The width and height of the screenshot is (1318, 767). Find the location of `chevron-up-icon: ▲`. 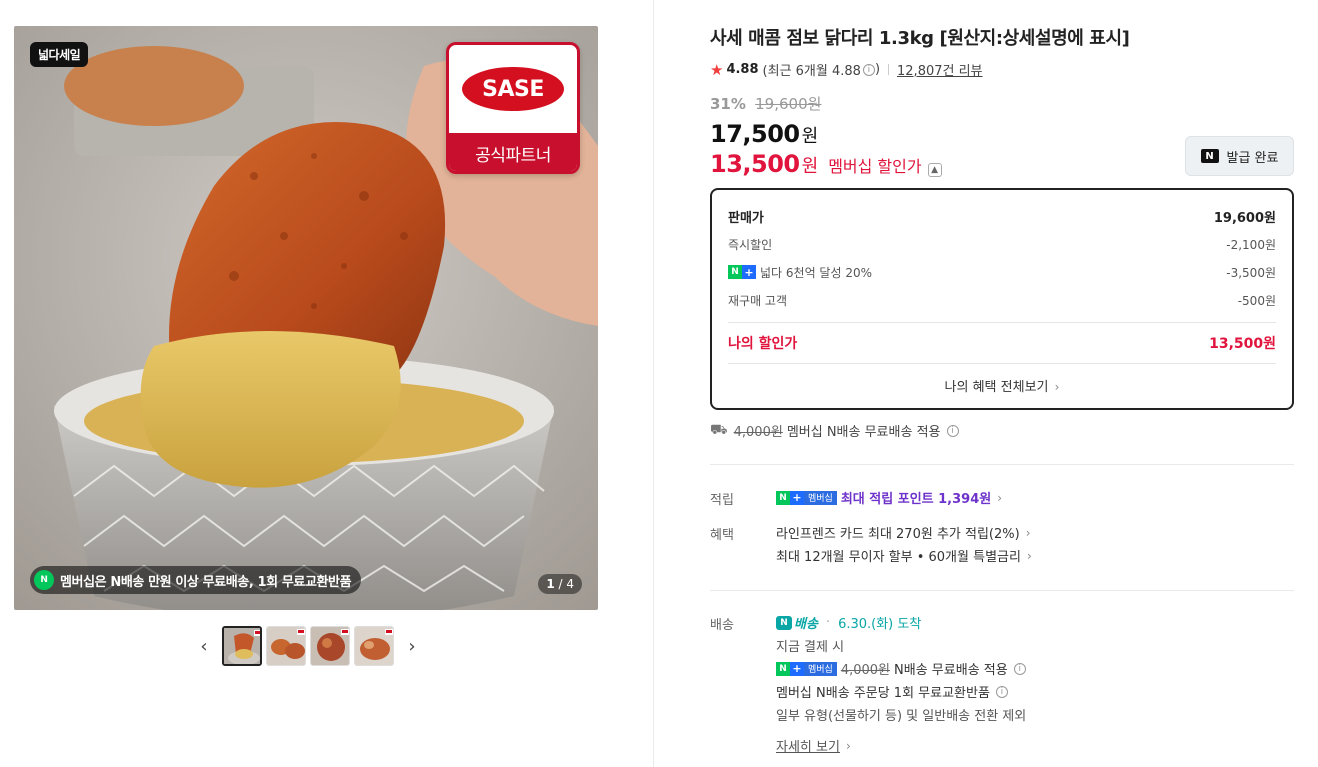

chevron-up-icon: ▲ is located at coordinates (934, 170).